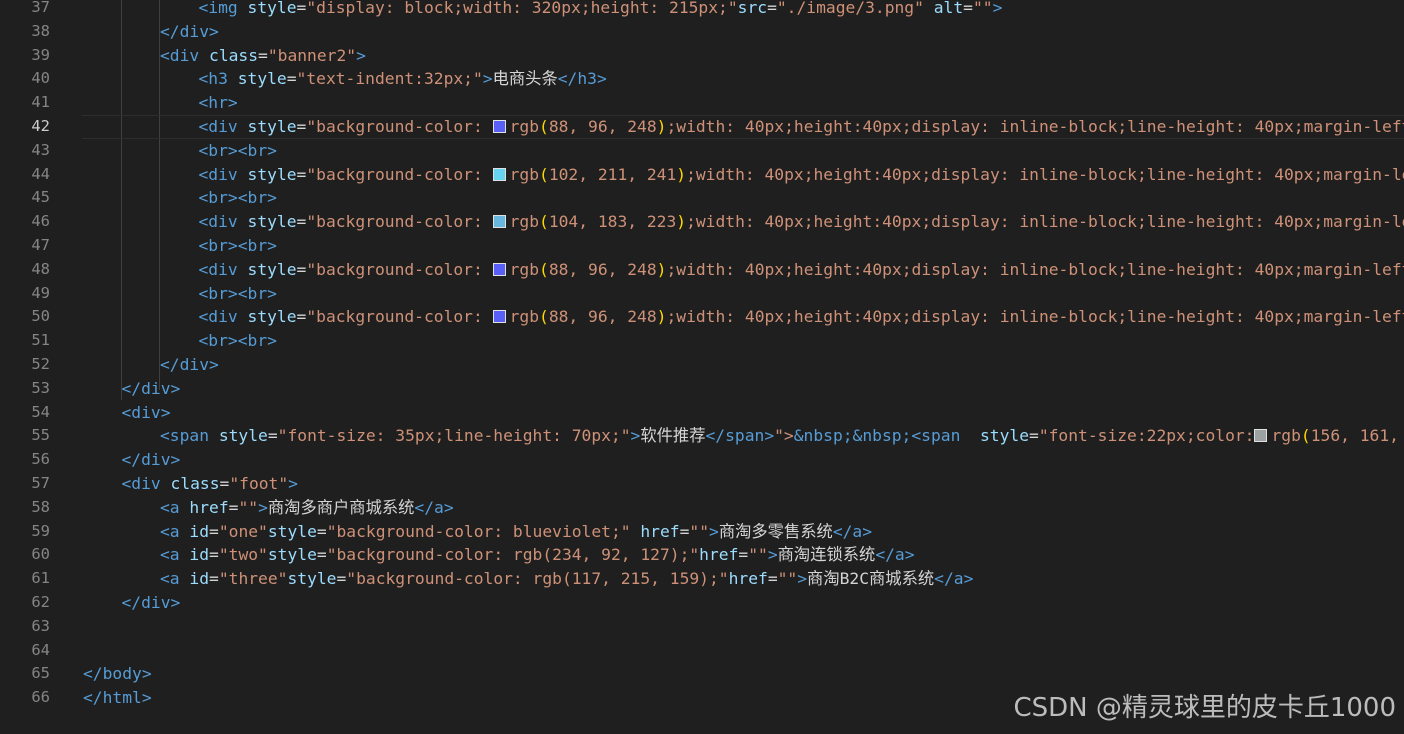 The height and width of the screenshot is (734, 1404). What do you see at coordinates (702, 56) in the screenshot?
I see `code-line: 39 <div class="banner2">` at bounding box center [702, 56].